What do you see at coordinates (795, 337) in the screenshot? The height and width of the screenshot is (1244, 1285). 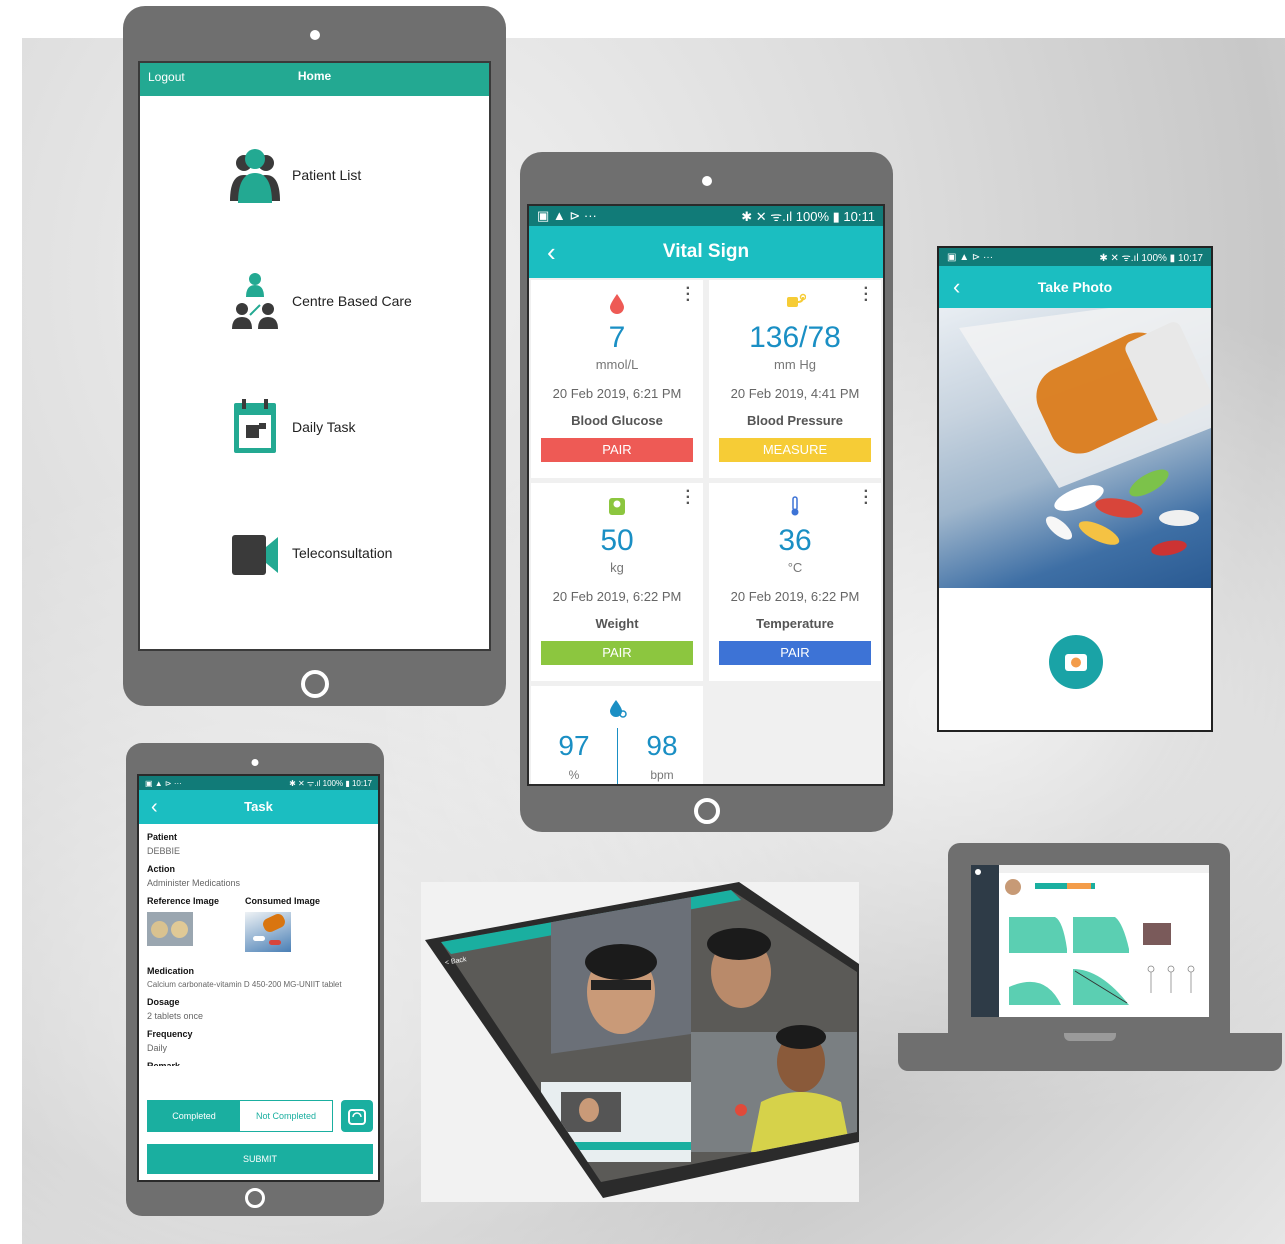 I see `vital-value: 136/78` at bounding box center [795, 337].